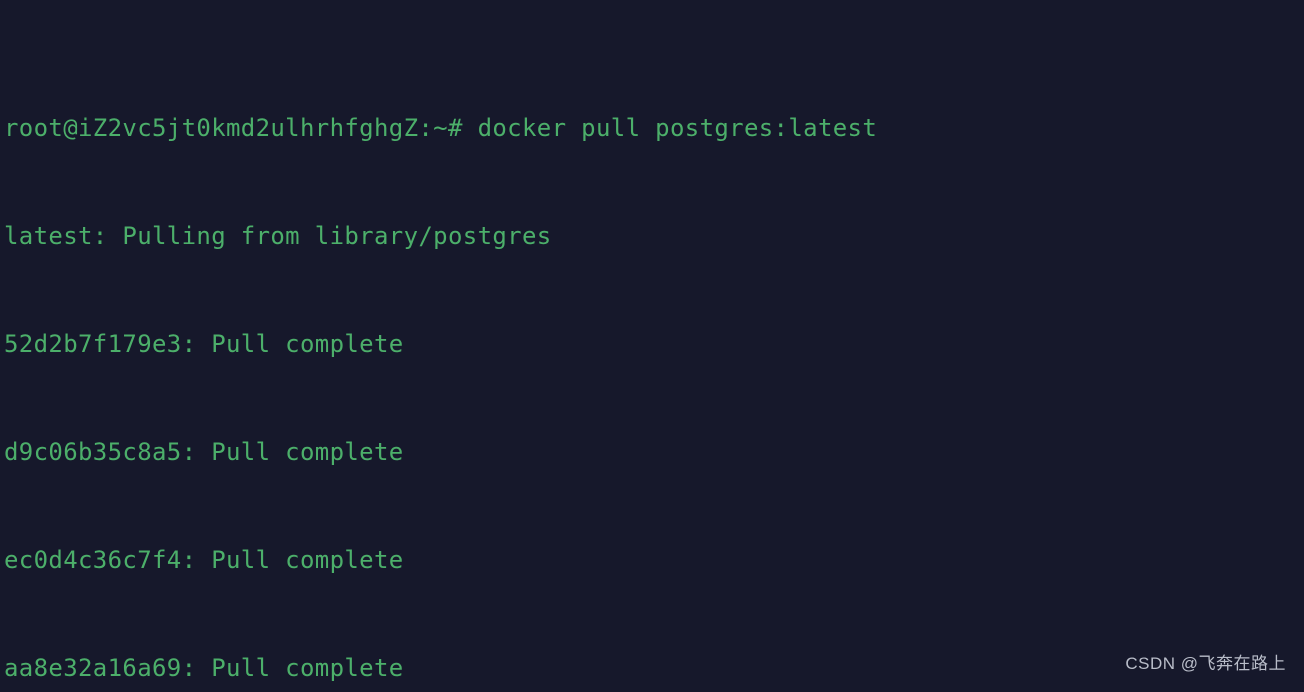 The height and width of the screenshot is (692, 1304). What do you see at coordinates (204, 560) in the screenshot?
I see `terminal-line-layer-3: ec0d4c36c7f4: Pull complete` at bounding box center [204, 560].